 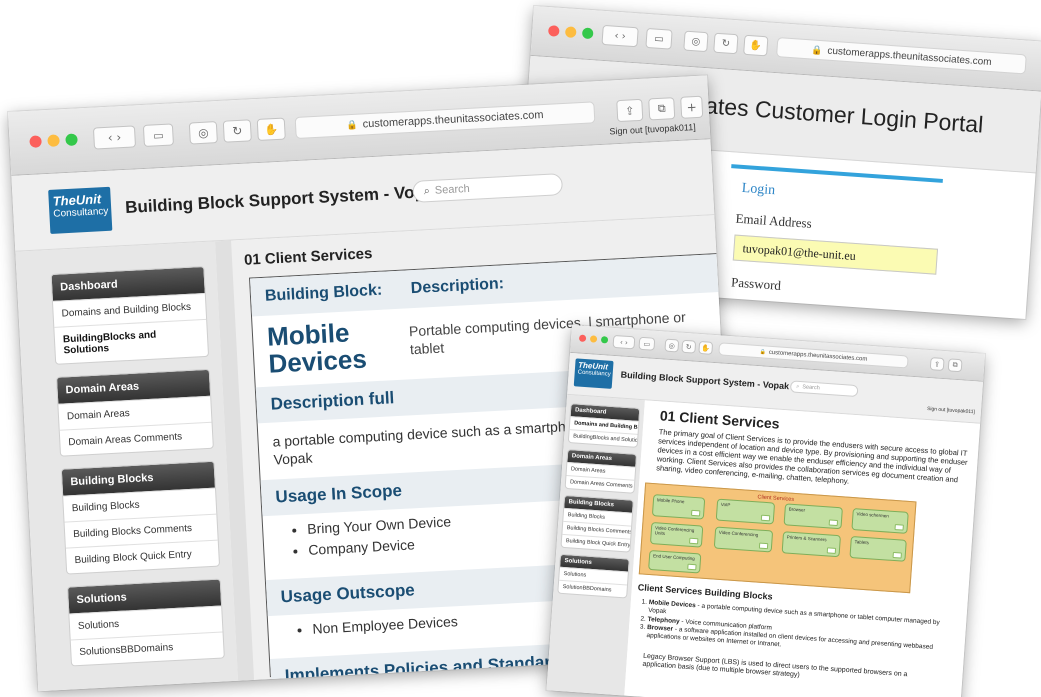 I want to click on email-field: tuvopak01@the-unit.eu, so click(x=835, y=254).